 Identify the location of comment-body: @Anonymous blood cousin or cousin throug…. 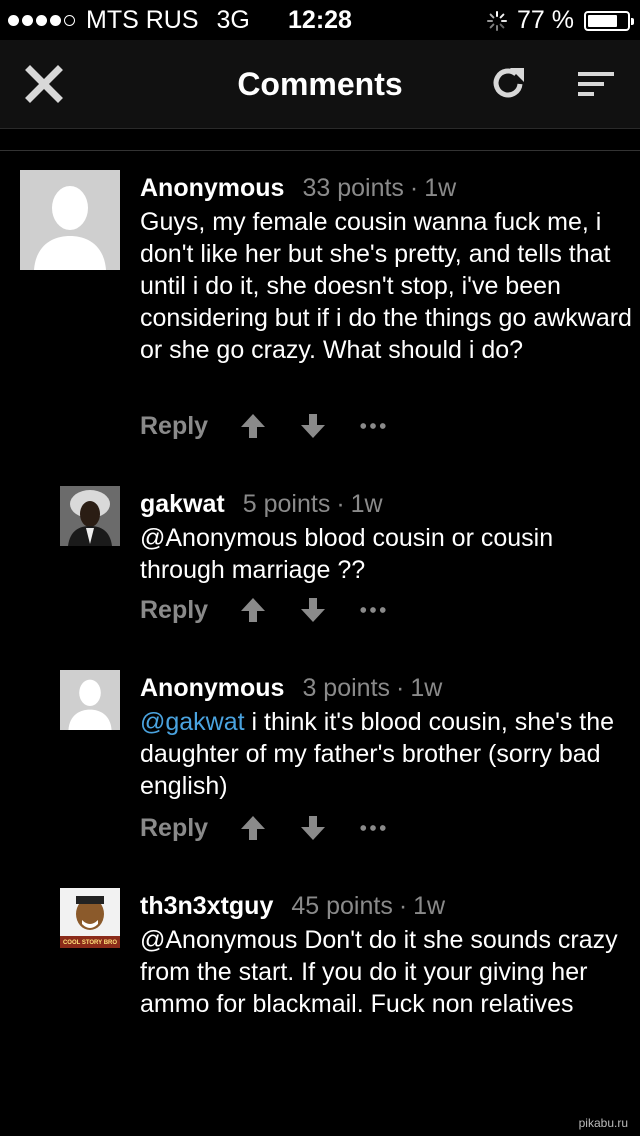
(347, 554).